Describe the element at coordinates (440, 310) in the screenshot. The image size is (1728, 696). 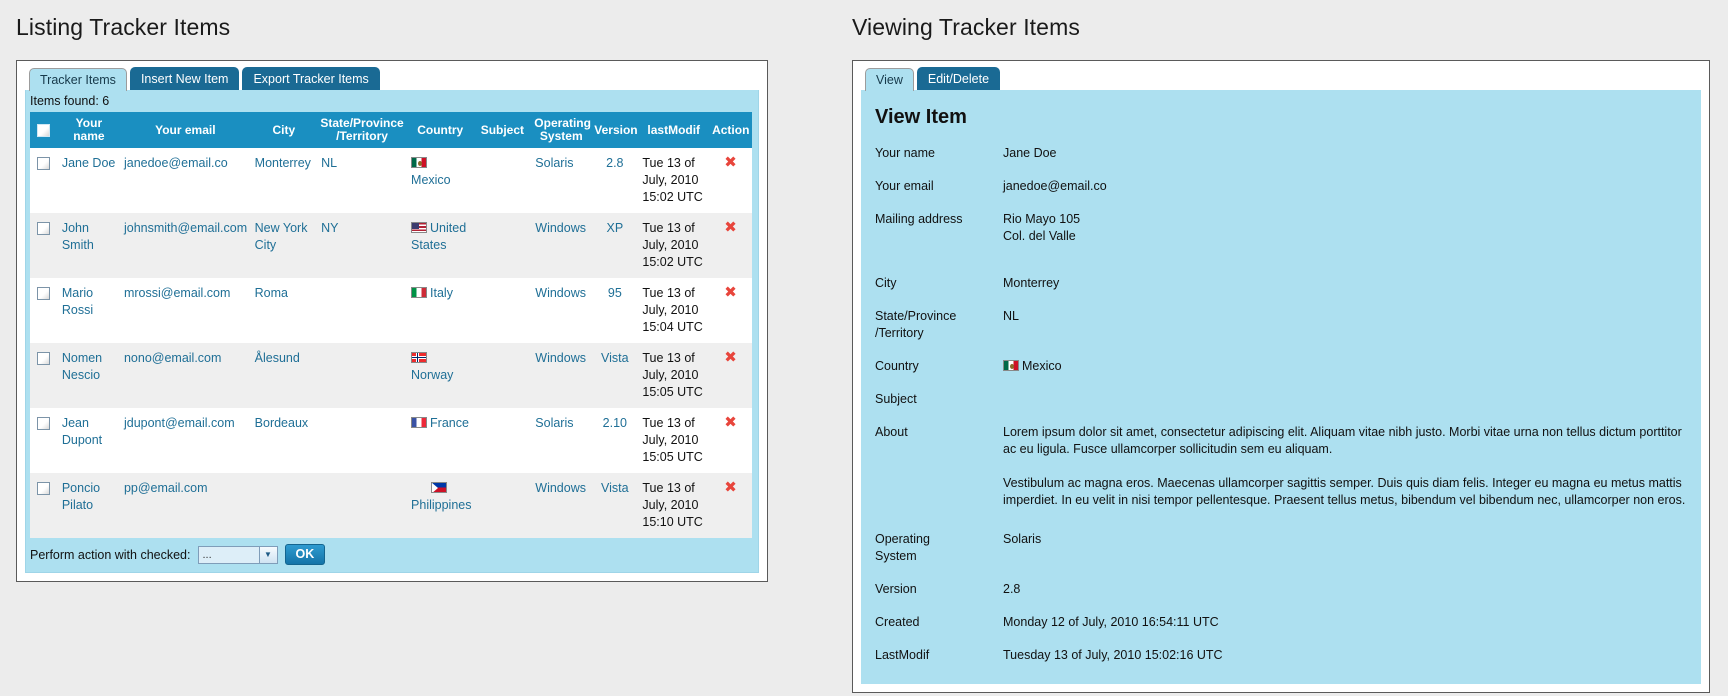
I see `cell-country: Italy` at that location.